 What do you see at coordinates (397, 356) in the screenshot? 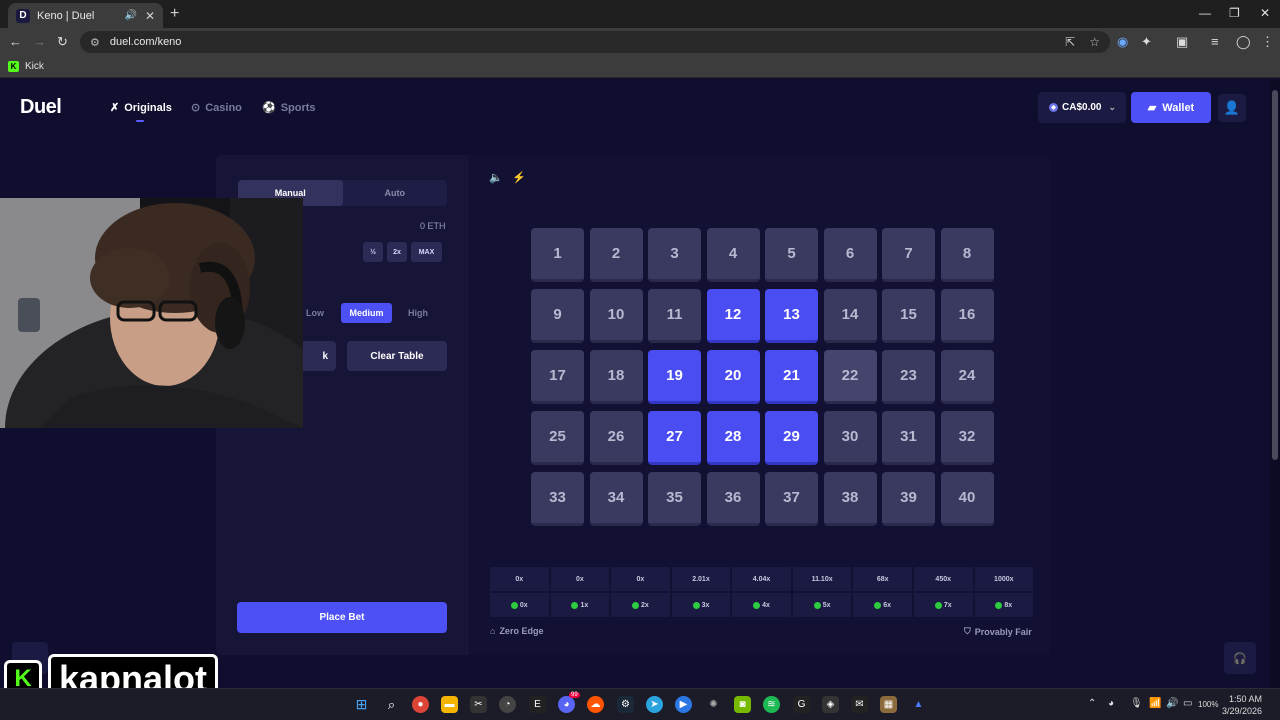
I see `clear-table-button: Clear Table` at bounding box center [397, 356].